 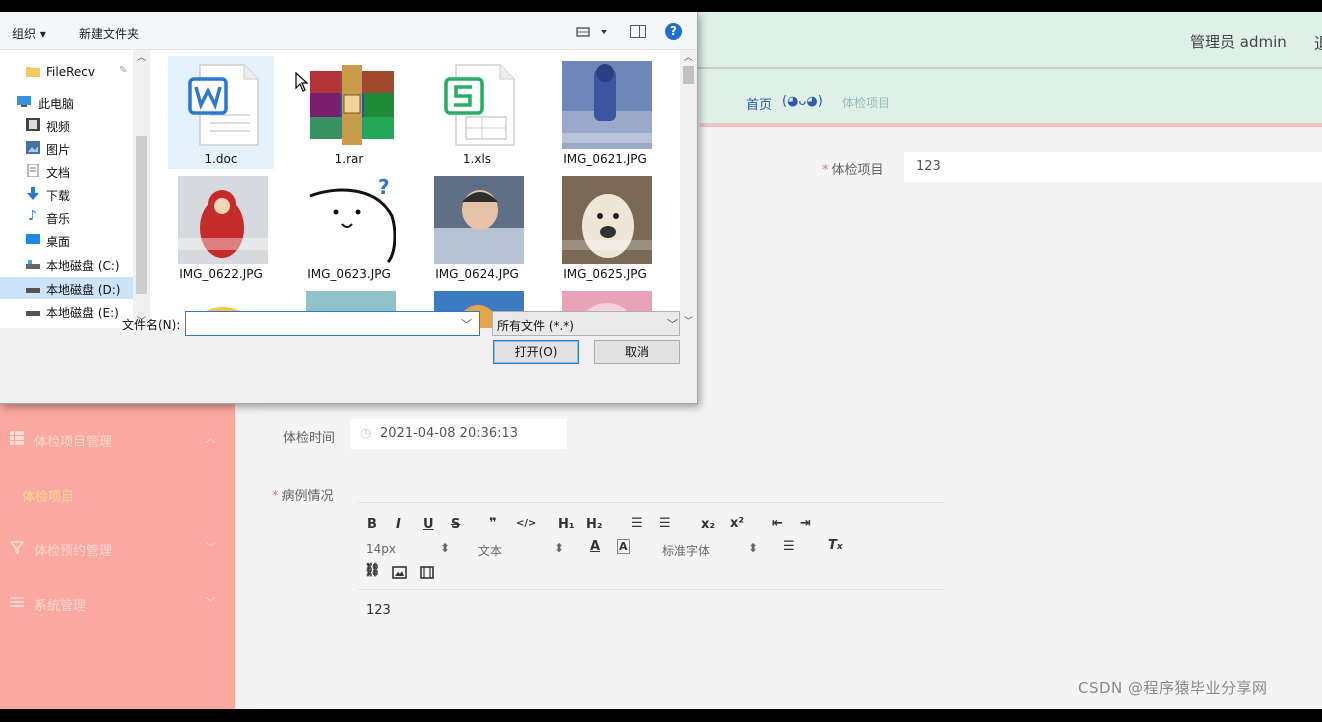 What do you see at coordinates (69, 125) in the screenshot?
I see `nav-item-videos: 视频` at bounding box center [69, 125].